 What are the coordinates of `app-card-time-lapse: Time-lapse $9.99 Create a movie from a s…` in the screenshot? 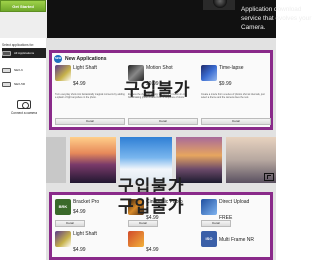 It's located at (236, 95).